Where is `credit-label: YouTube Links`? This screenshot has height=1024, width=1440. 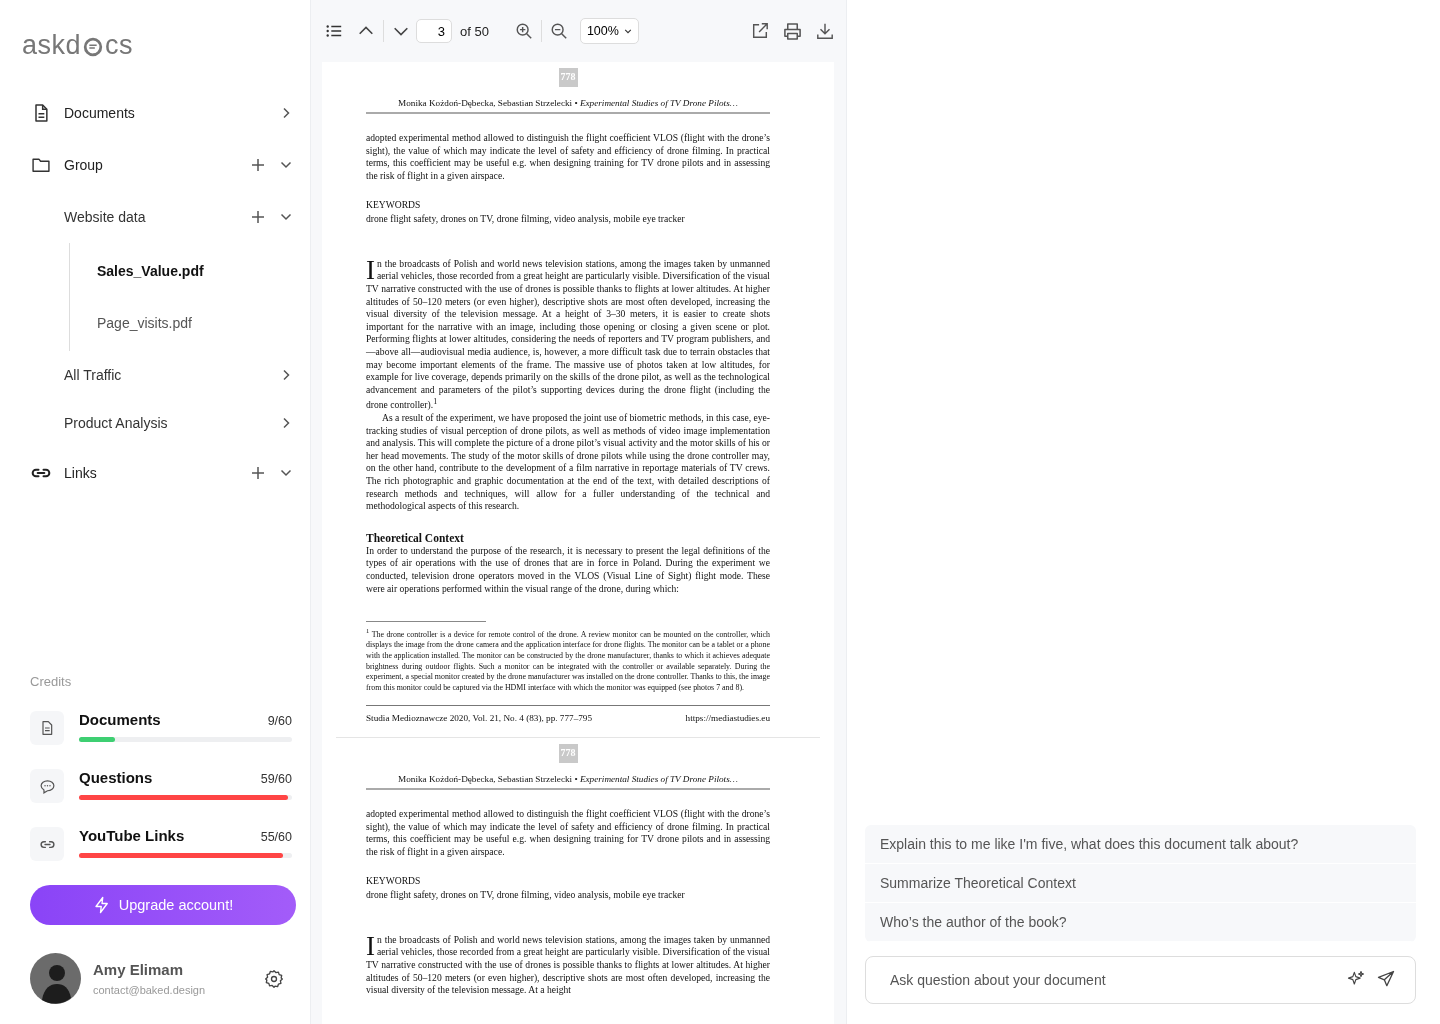
credit-label: YouTube Links is located at coordinates (132, 835).